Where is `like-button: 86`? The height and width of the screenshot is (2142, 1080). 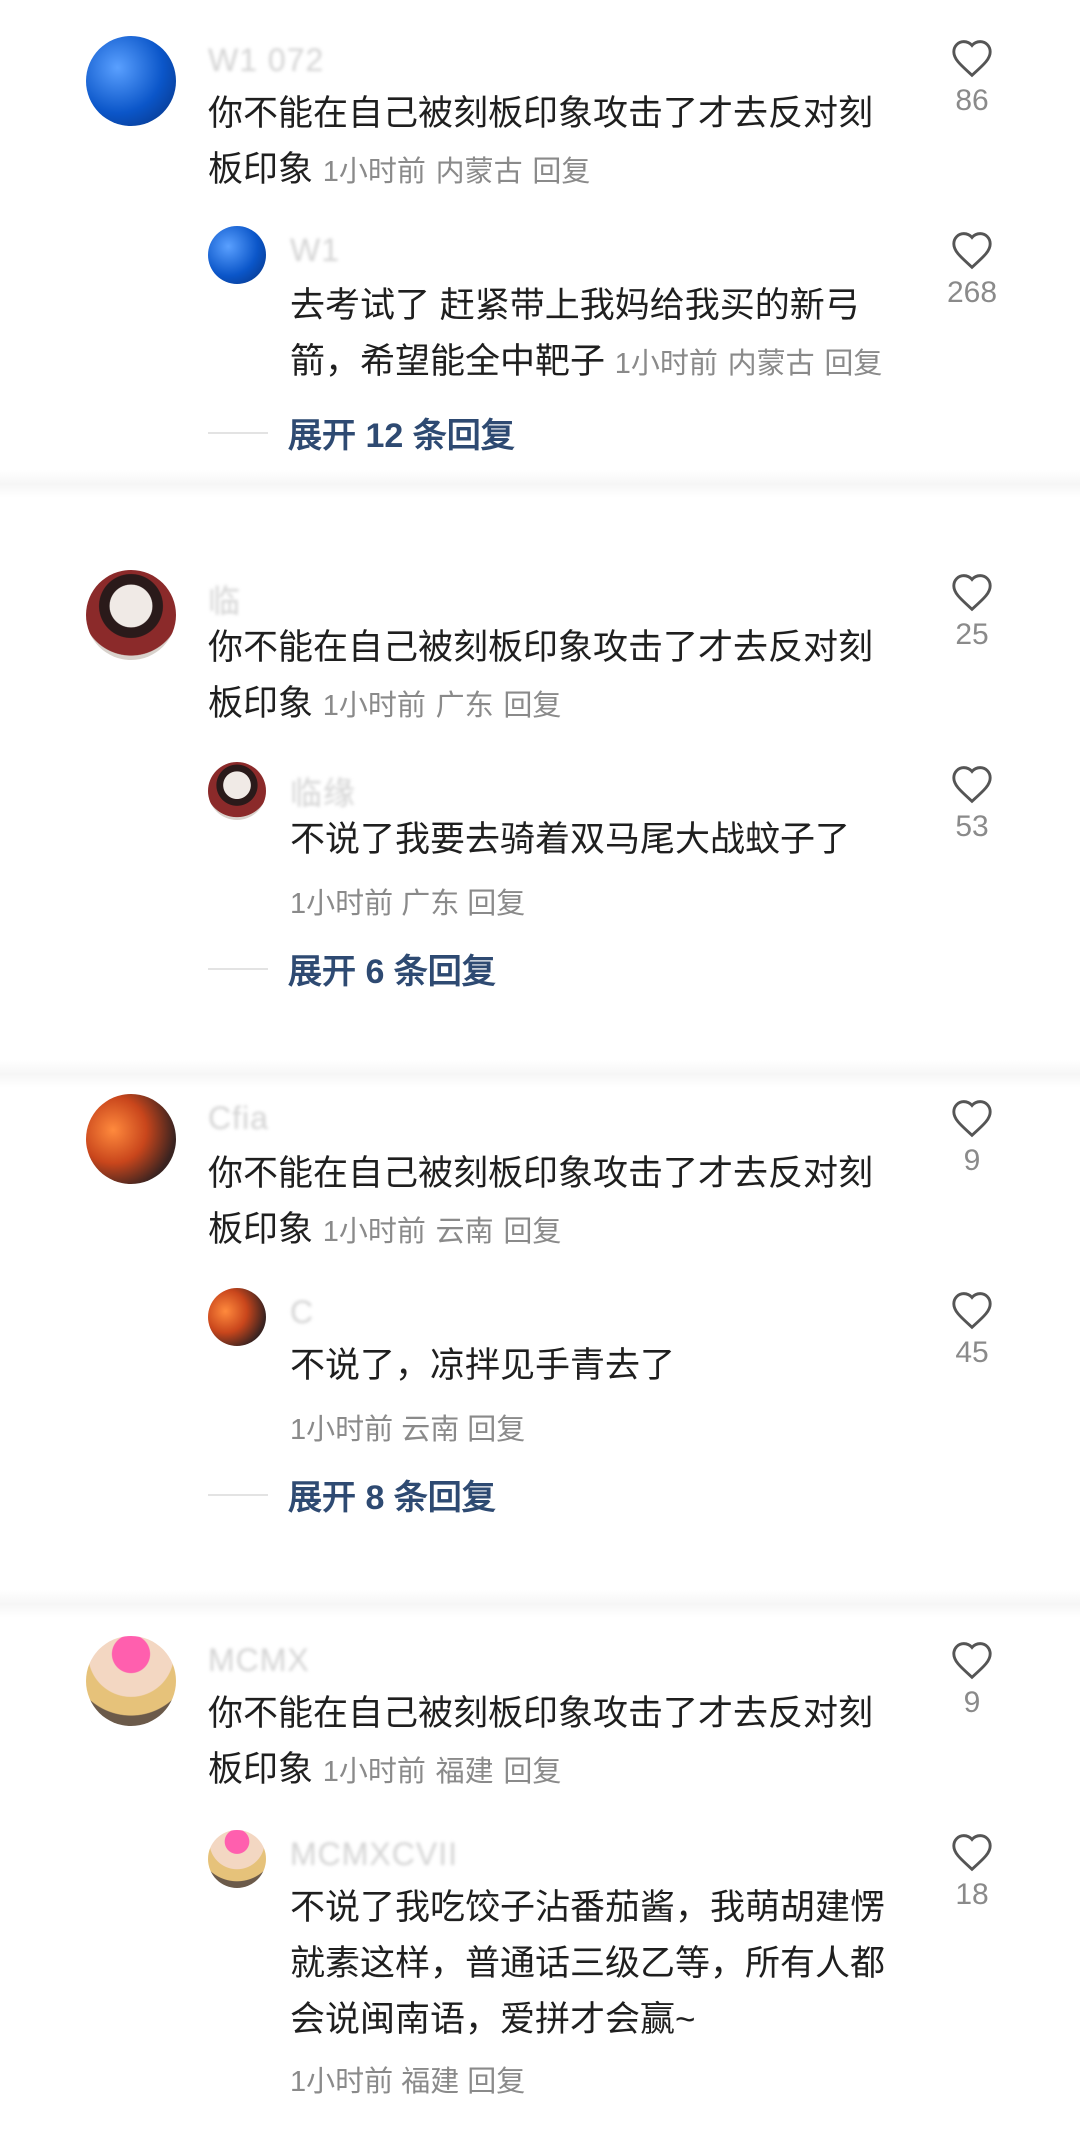
like-button: 86 is located at coordinates (972, 78).